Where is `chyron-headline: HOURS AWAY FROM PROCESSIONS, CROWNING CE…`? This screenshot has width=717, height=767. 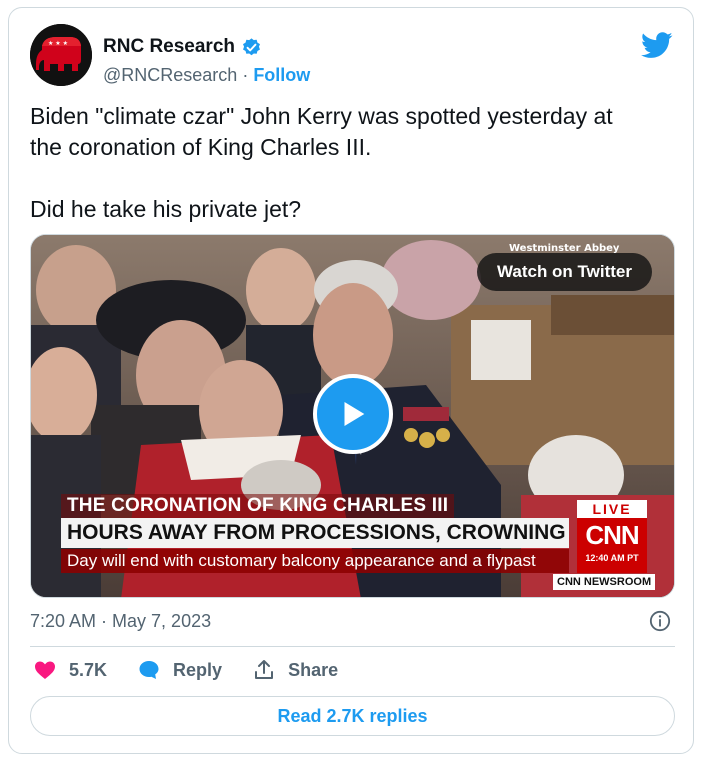
chyron-headline: HOURS AWAY FROM PROCESSIONS, CROWNING CE… is located at coordinates (315, 533).